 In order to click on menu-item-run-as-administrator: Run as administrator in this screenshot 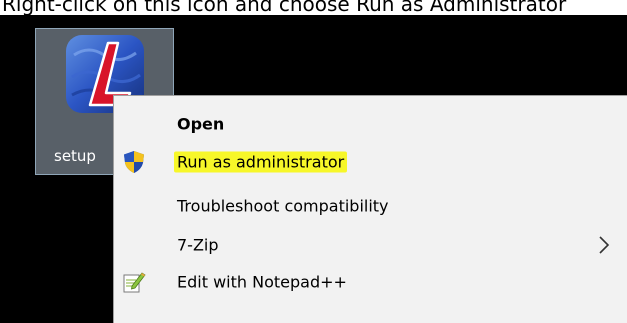, I will do `click(370, 162)`.